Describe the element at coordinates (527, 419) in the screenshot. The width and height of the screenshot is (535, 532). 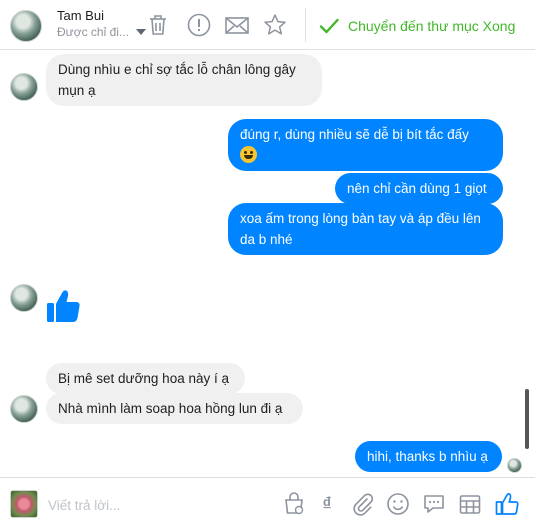
I see `thread-scrollbar` at that location.